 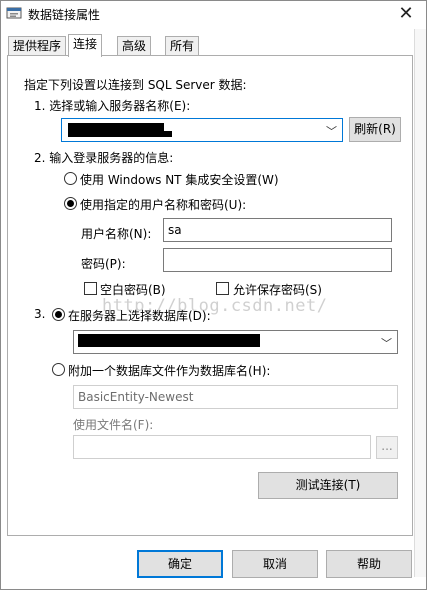 I want to click on username-input: sa, so click(x=277, y=230).